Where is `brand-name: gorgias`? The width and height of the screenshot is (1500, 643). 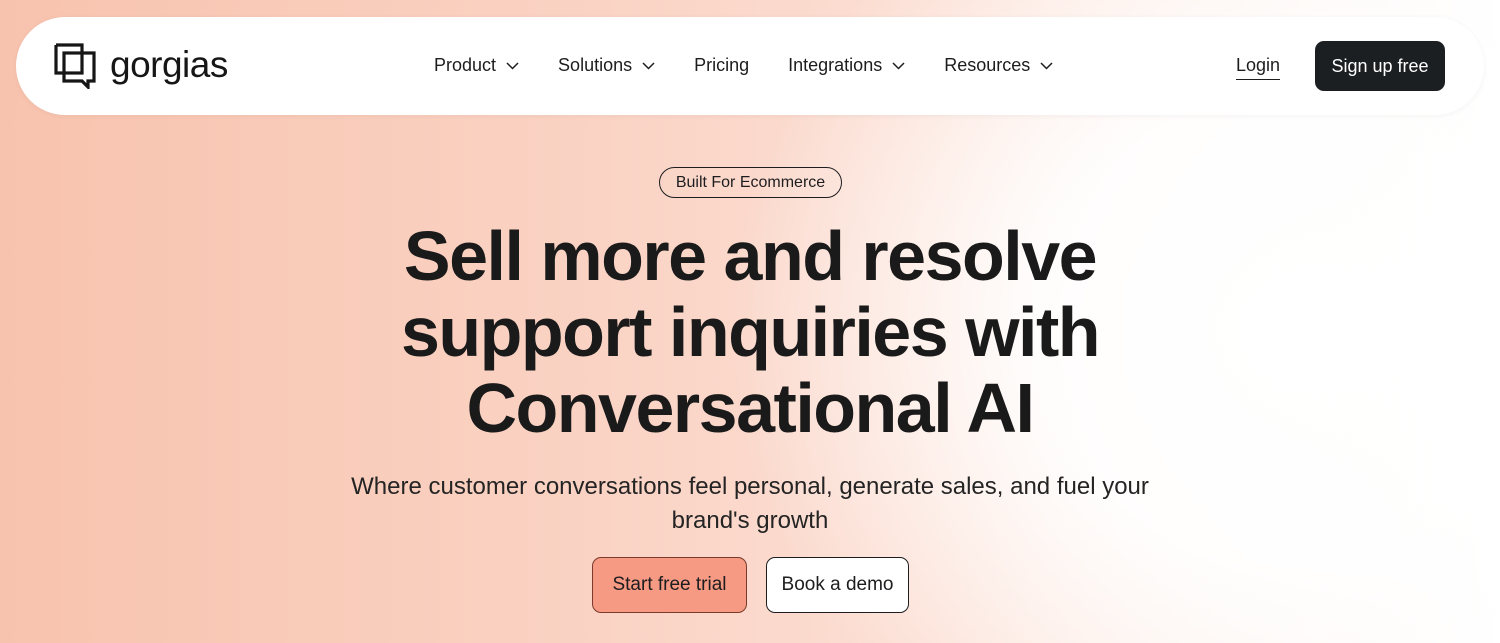 brand-name: gorgias is located at coordinates (169, 64).